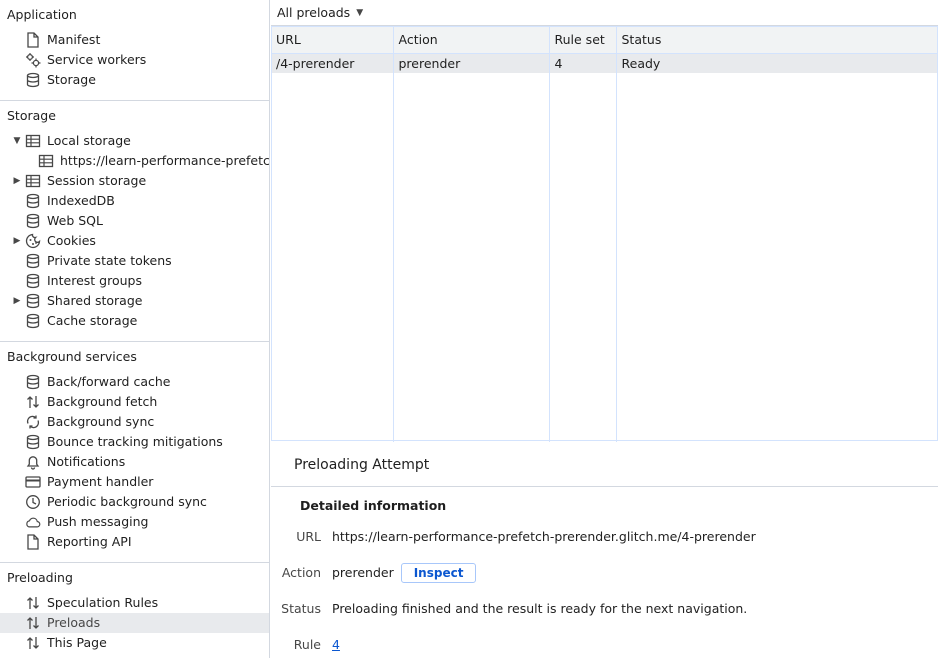 Image resolution: width=938 pixels, height=658 pixels. Describe the element at coordinates (604, 646) in the screenshot. I see `detail-row-rule-set: Rule set 4` at that location.